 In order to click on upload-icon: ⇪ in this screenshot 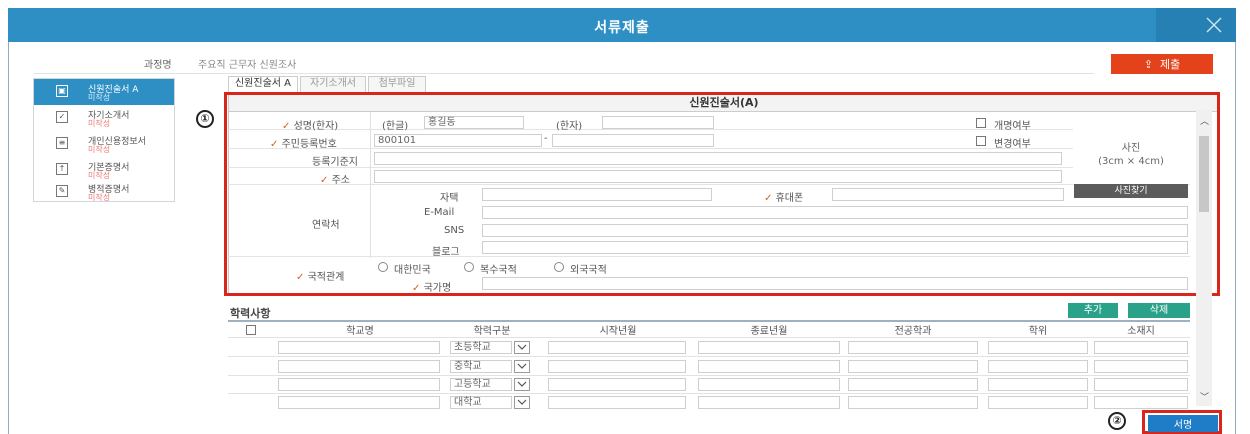, I will do `click(1148, 64)`.